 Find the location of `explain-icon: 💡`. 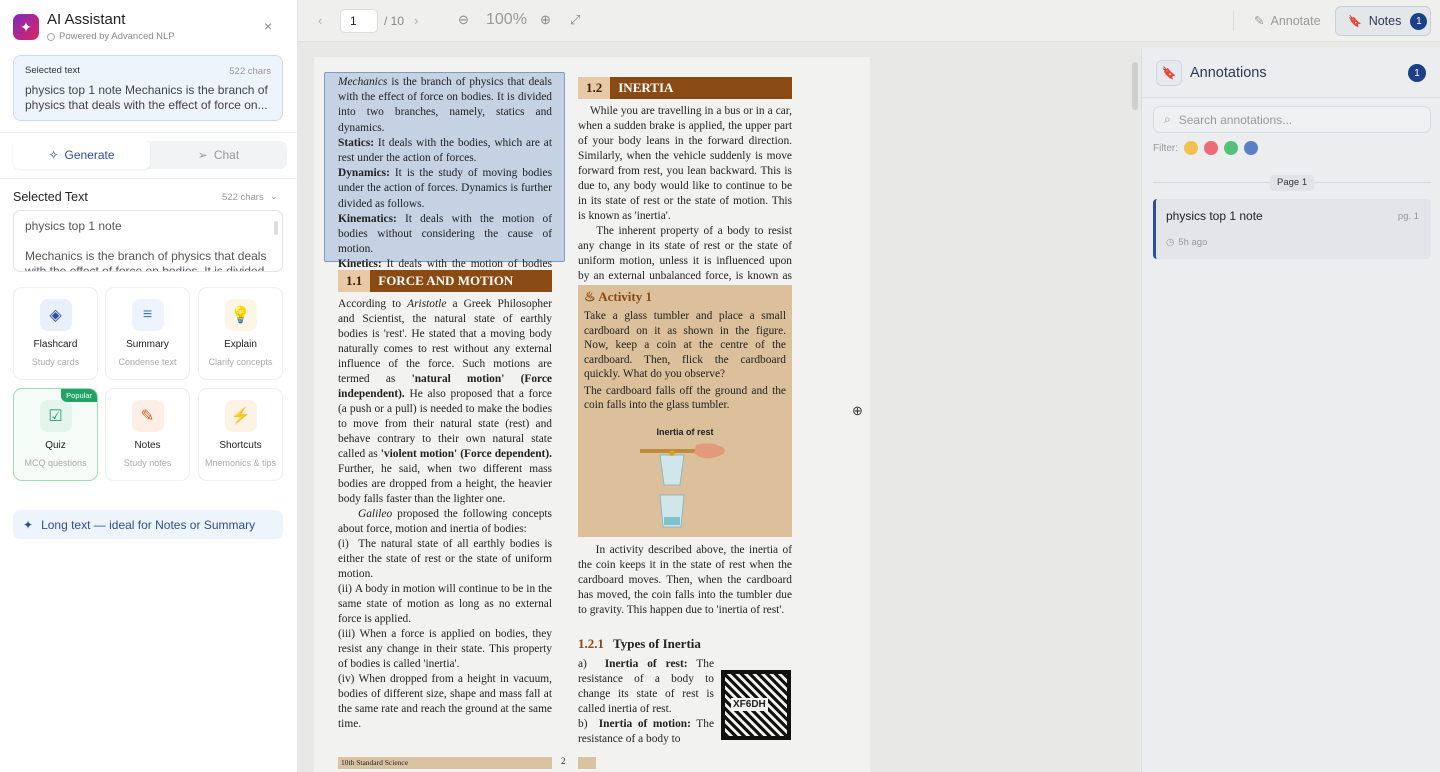

explain-icon: 💡 is located at coordinates (240, 315).